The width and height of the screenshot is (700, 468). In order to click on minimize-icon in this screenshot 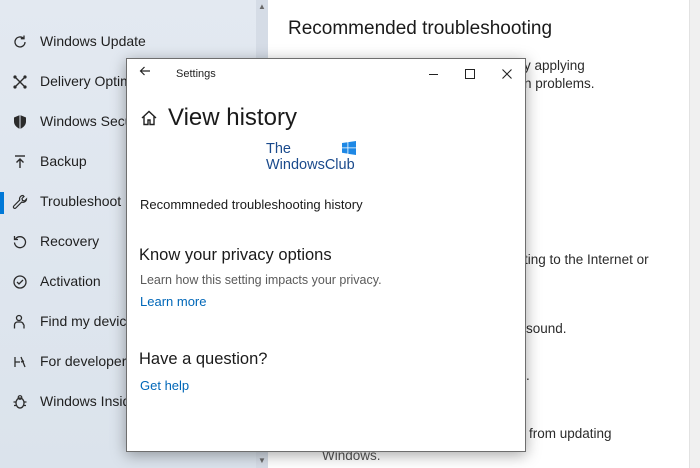, I will do `click(433, 74)`.